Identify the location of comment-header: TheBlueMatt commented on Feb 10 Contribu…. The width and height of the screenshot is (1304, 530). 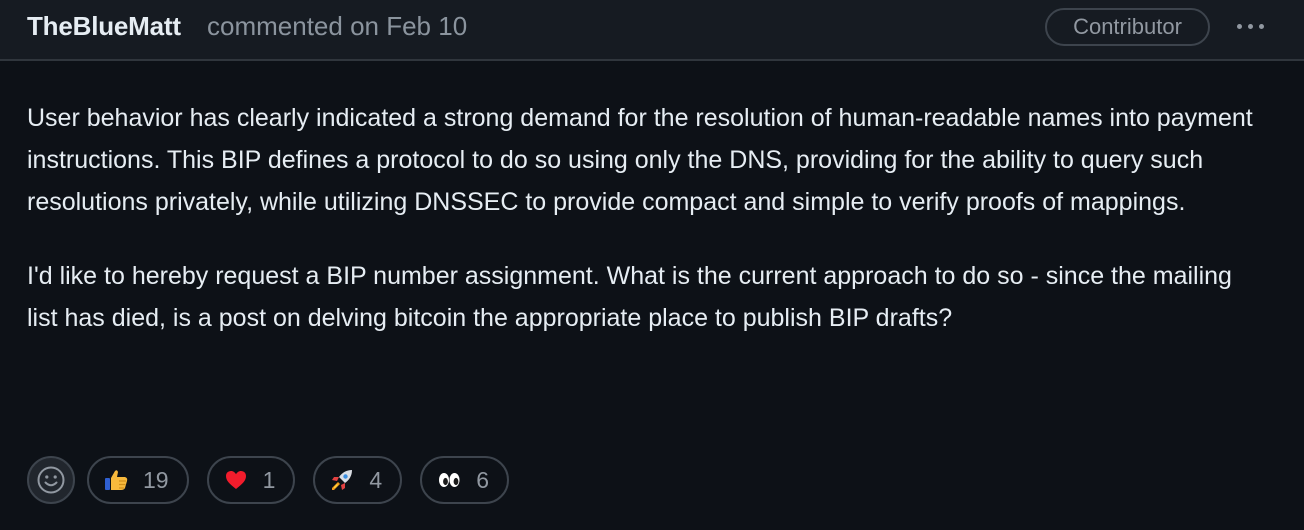
(652, 30).